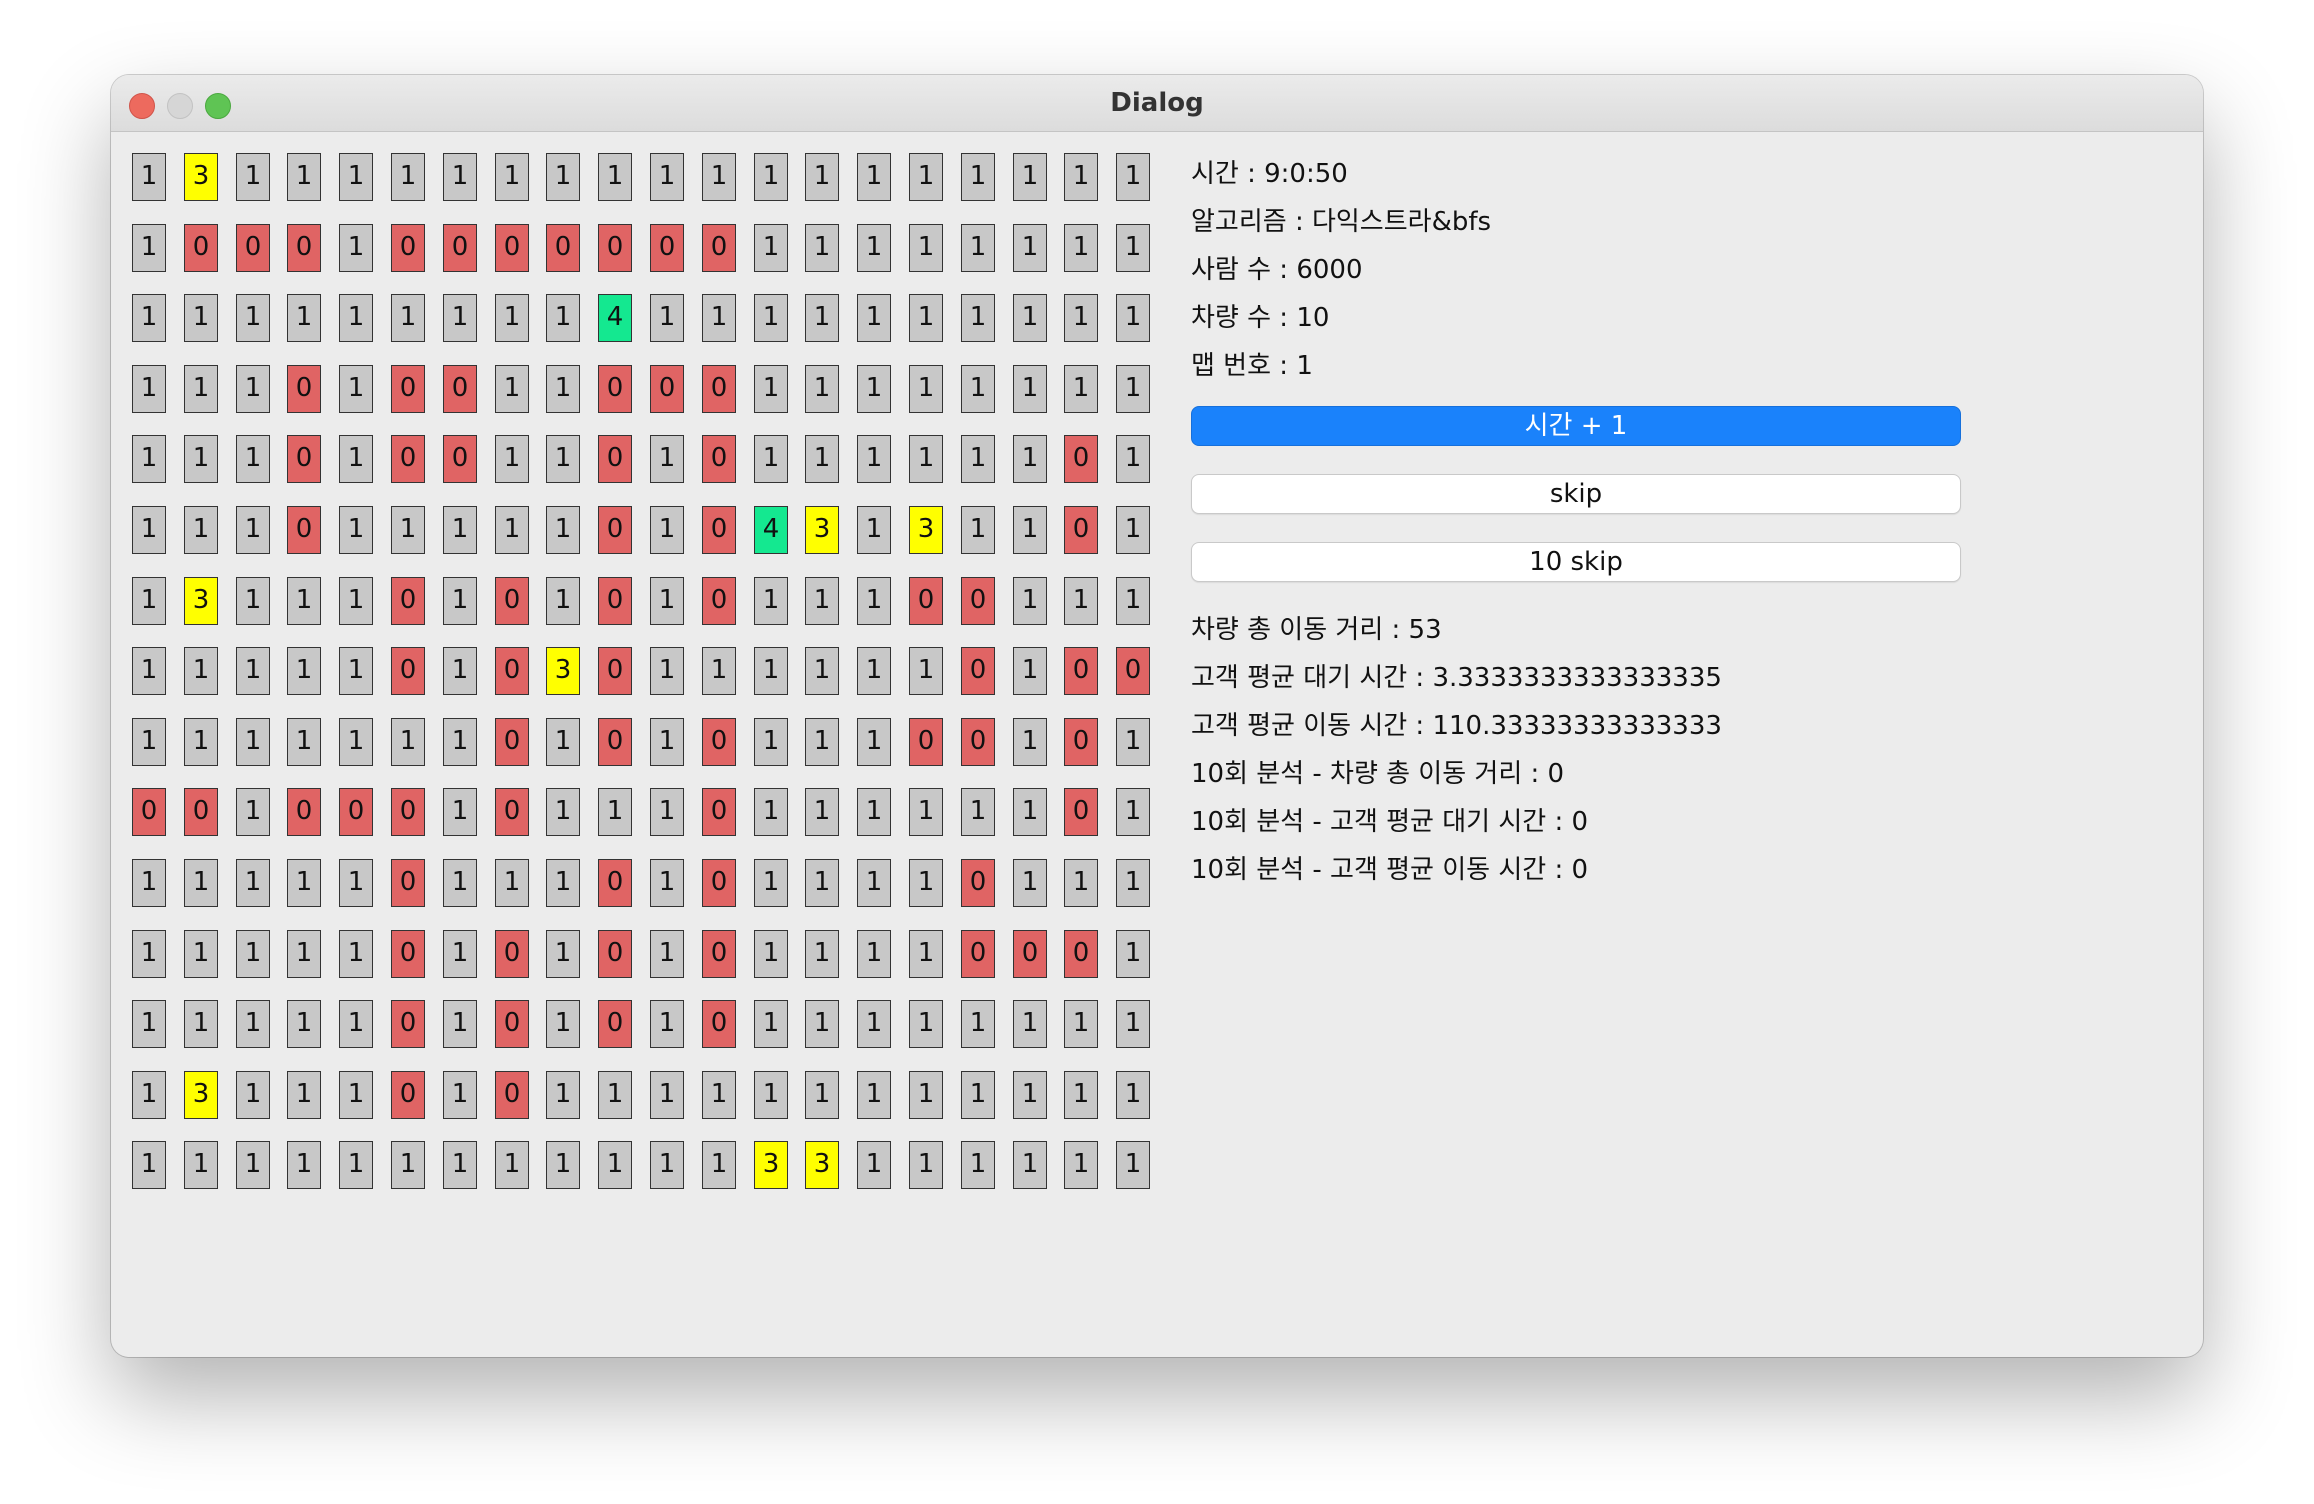 This screenshot has height=1504, width=2314. I want to click on analysis-wait-label: 10회 분석 - 고객 평균 대기 시간 : 0, so click(1390, 822).